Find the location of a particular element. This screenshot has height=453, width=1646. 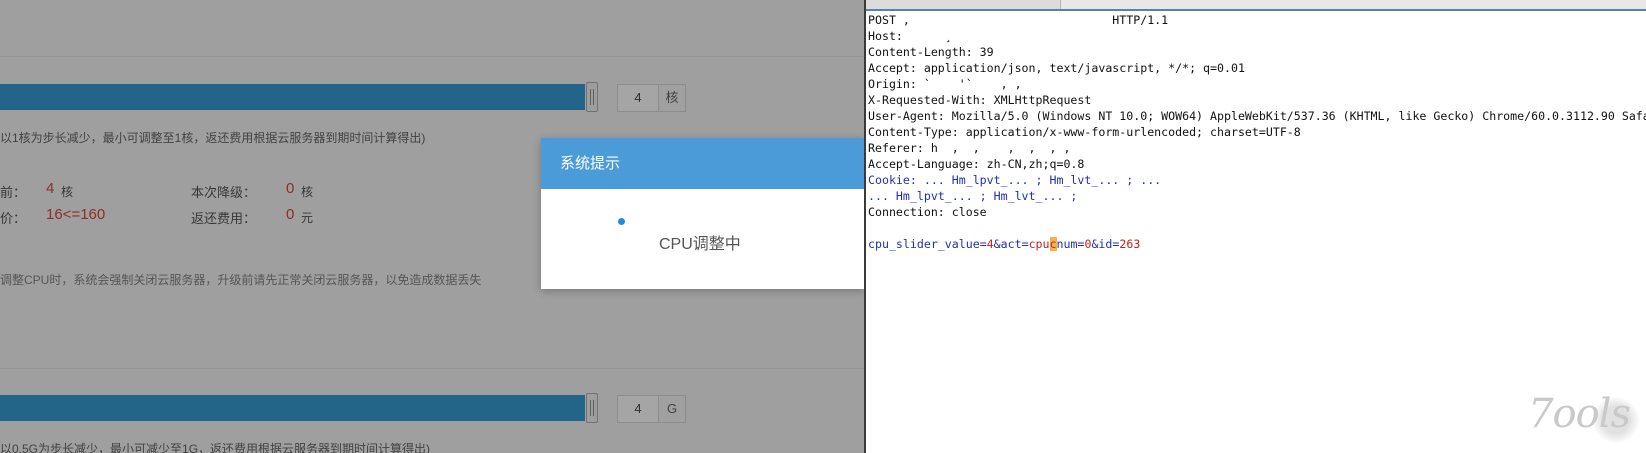

payload-param-id: id is located at coordinates (1105, 244).